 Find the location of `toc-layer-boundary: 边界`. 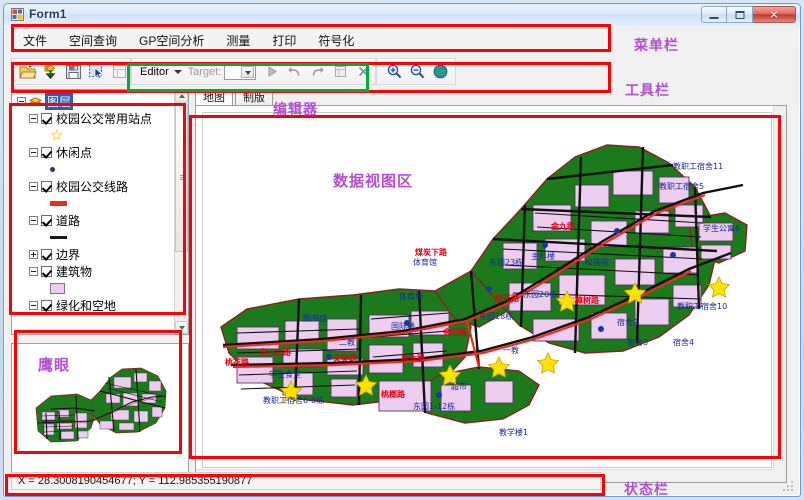

toc-layer-boundary: 边界 is located at coordinates (95, 254).